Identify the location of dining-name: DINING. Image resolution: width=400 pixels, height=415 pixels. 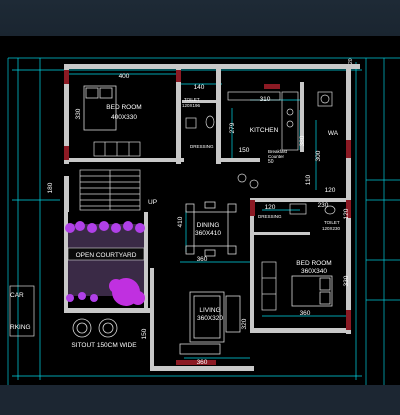
(208, 225).